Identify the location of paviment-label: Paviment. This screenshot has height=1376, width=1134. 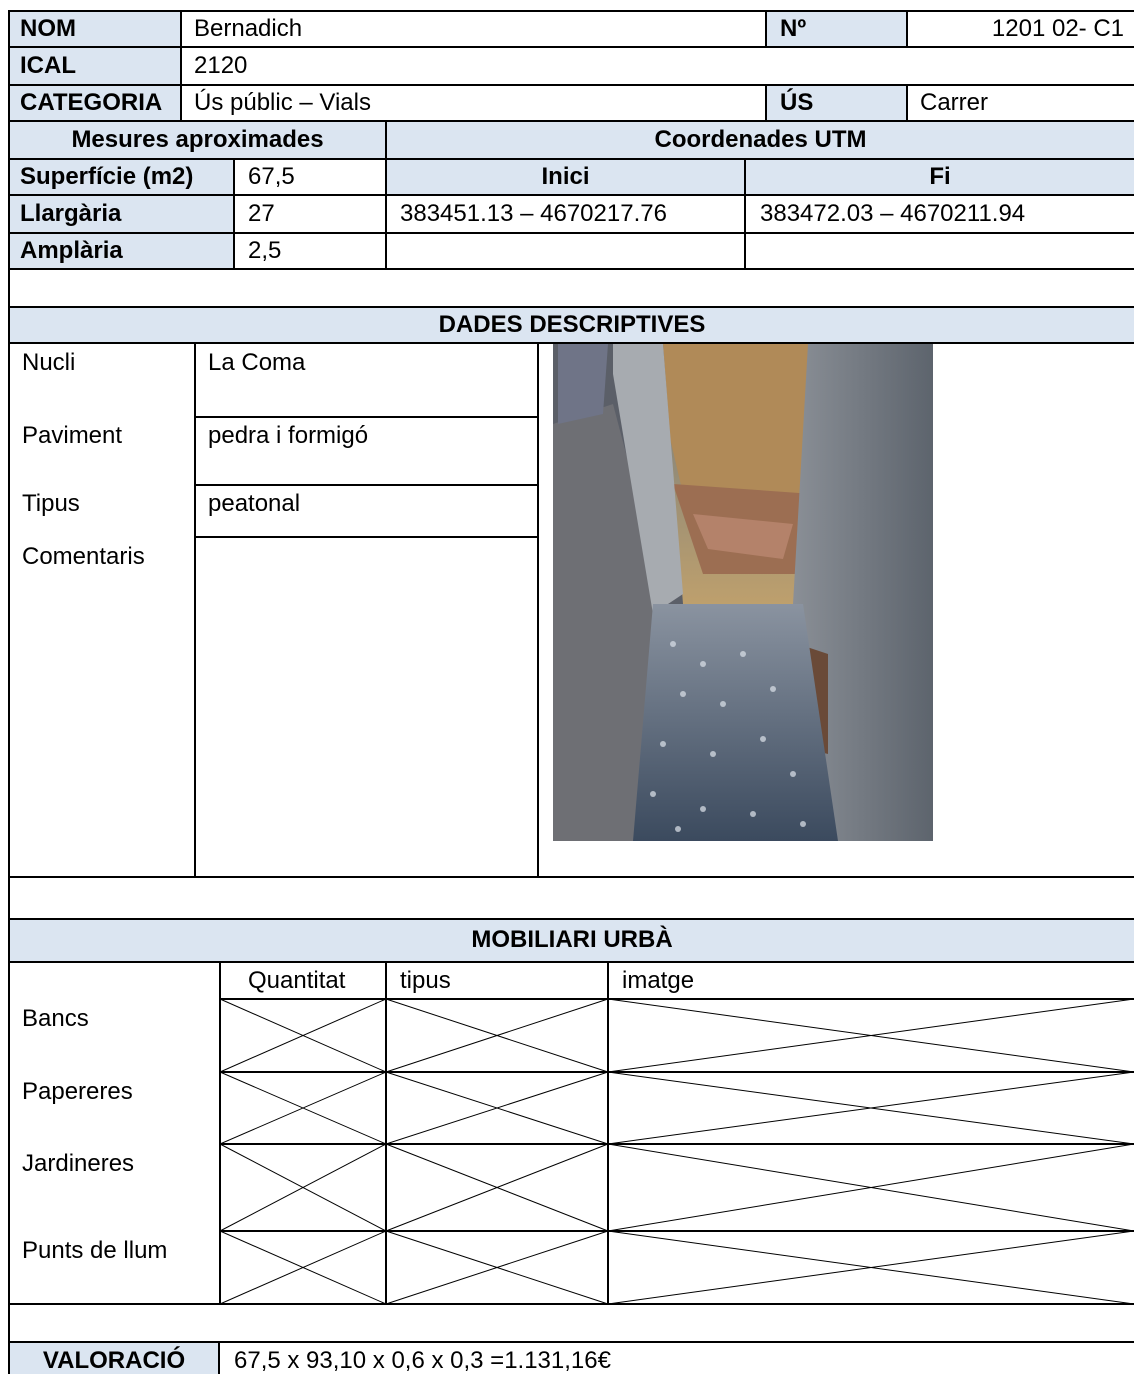
(72, 435).